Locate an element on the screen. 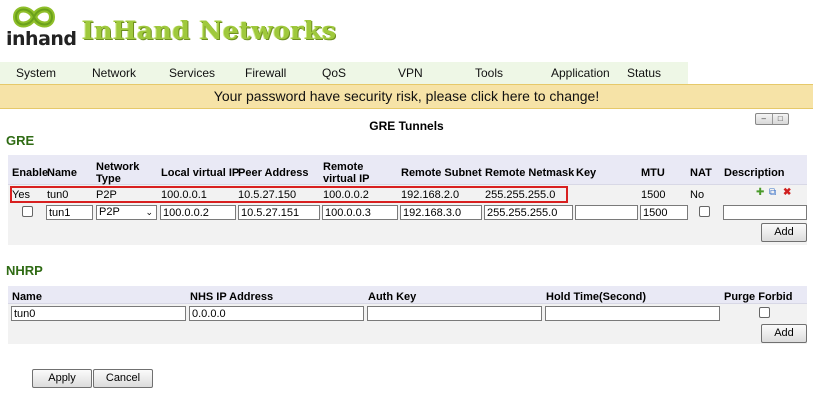 Image resolution: width=813 pixels, height=394 pixels. chevron-down-icon: ⌄ is located at coordinates (149, 212).